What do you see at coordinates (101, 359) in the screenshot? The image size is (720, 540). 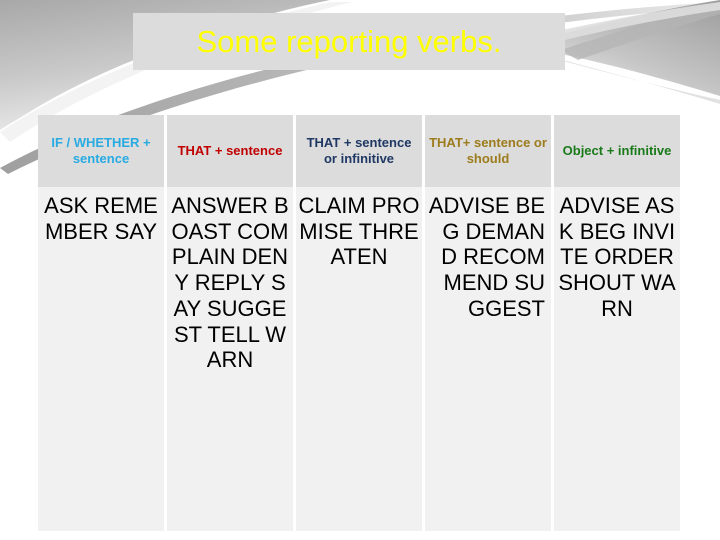 I see `verb-cell-if-whether: ASK REMEMBER SAY` at bounding box center [101, 359].